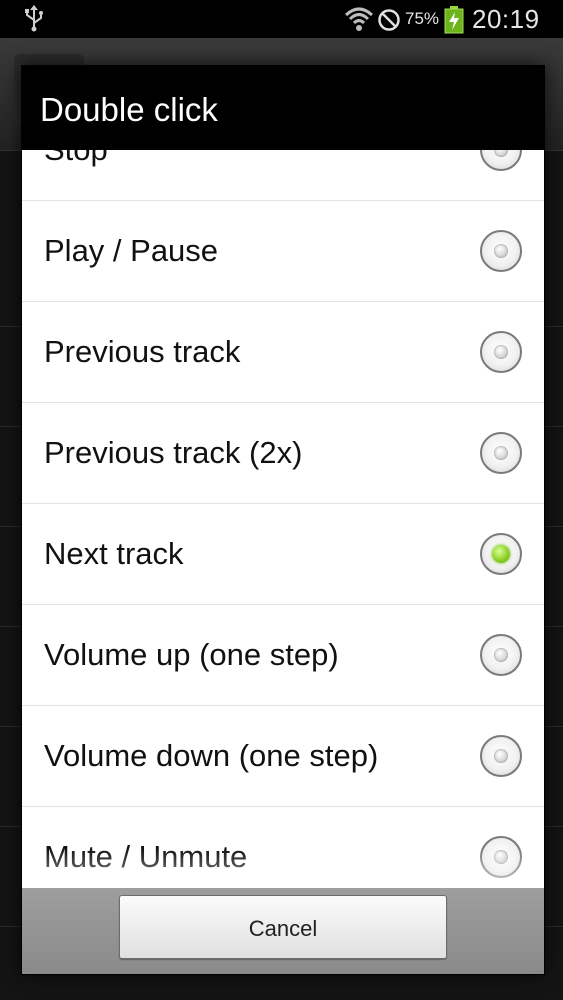 The width and height of the screenshot is (563, 1000). What do you see at coordinates (283, 108) in the screenshot?
I see `dialog-title: Double click` at bounding box center [283, 108].